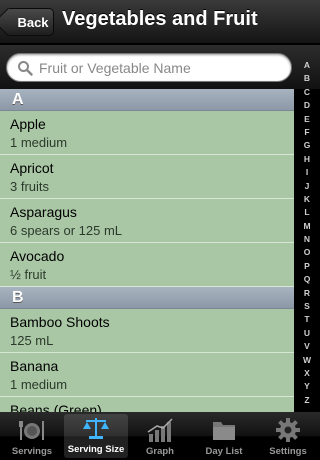 The width and height of the screenshot is (320, 460). Describe the element at coordinates (307, 92) in the screenshot. I see `index-letter-c: C` at that location.